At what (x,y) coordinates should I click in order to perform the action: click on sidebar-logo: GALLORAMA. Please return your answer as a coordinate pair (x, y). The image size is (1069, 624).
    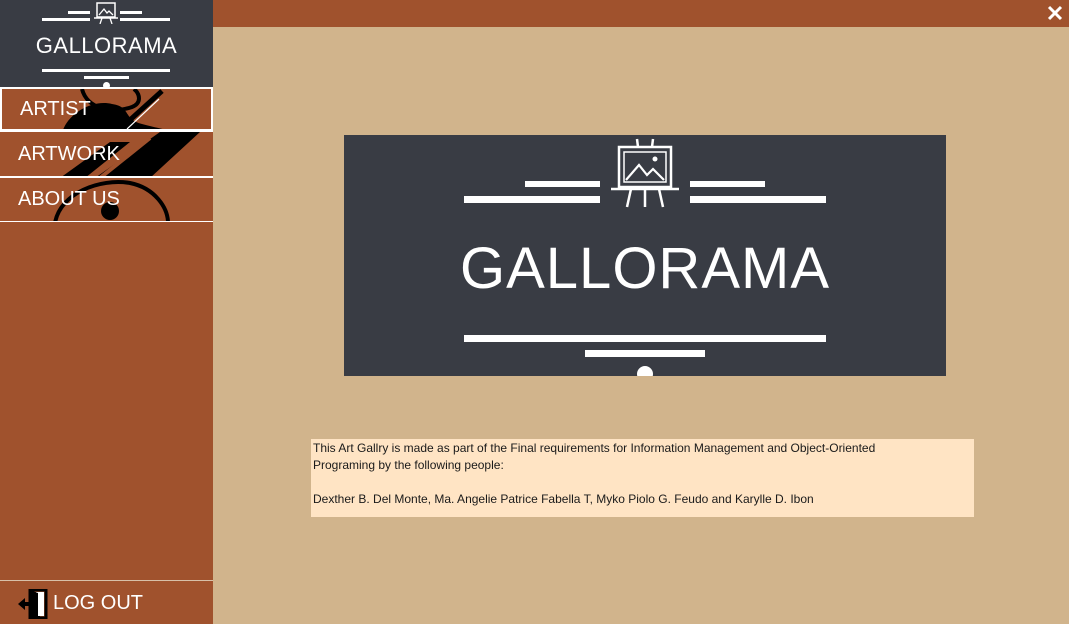
    Looking at the image, I should click on (106, 43).